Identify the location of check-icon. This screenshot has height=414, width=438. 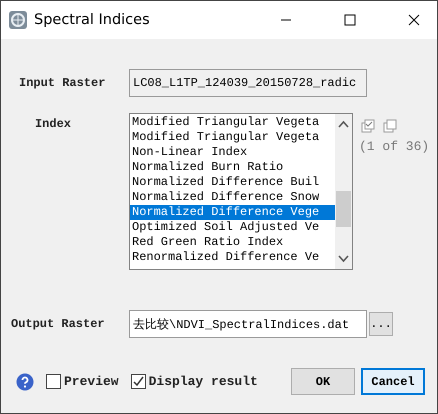
(138, 381).